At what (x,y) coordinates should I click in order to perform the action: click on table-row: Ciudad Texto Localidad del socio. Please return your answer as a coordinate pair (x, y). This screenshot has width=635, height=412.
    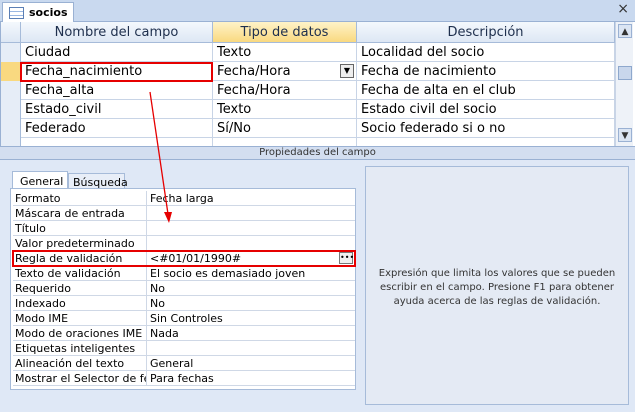
    Looking at the image, I should click on (308, 52).